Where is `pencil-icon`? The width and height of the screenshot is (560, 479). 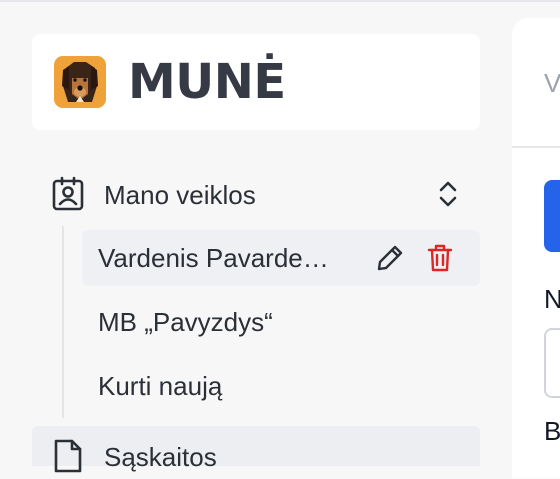 pencil-icon is located at coordinates (390, 258).